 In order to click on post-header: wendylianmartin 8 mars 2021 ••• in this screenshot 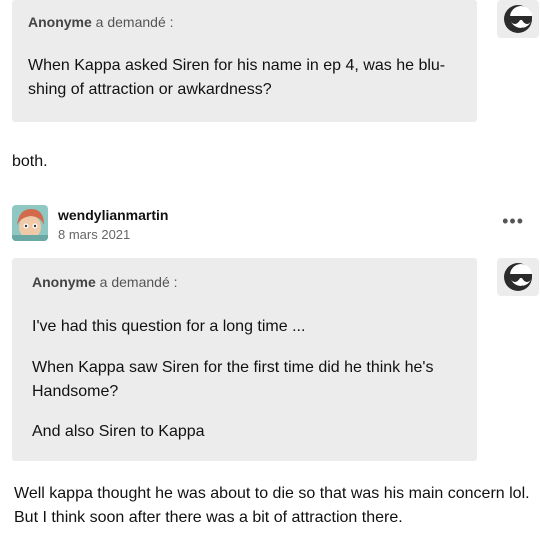, I will do `click(272, 225)`.